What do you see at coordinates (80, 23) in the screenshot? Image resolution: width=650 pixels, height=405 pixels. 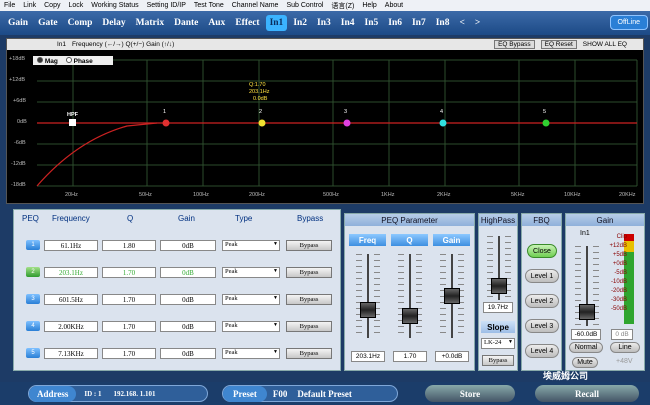 I see `tab-comp: Comp` at bounding box center [80, 23].